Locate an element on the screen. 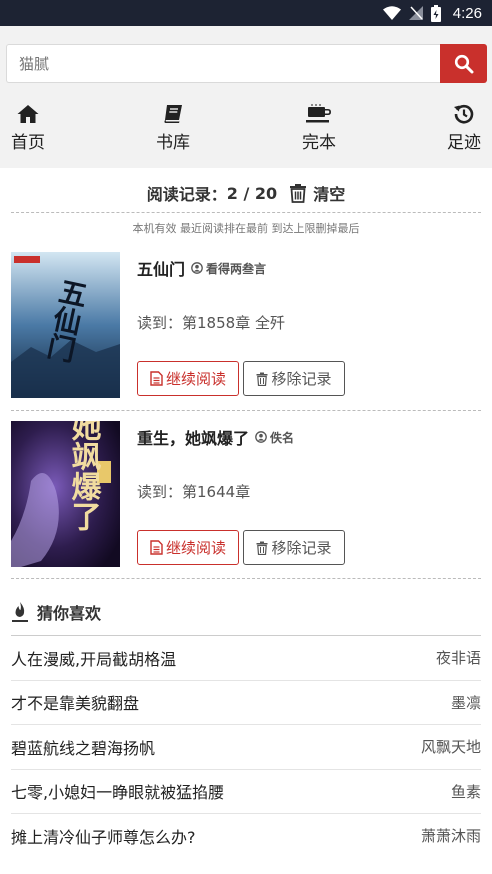 The image size is (492, 874). search-icon is located at coordinates (463, 63).